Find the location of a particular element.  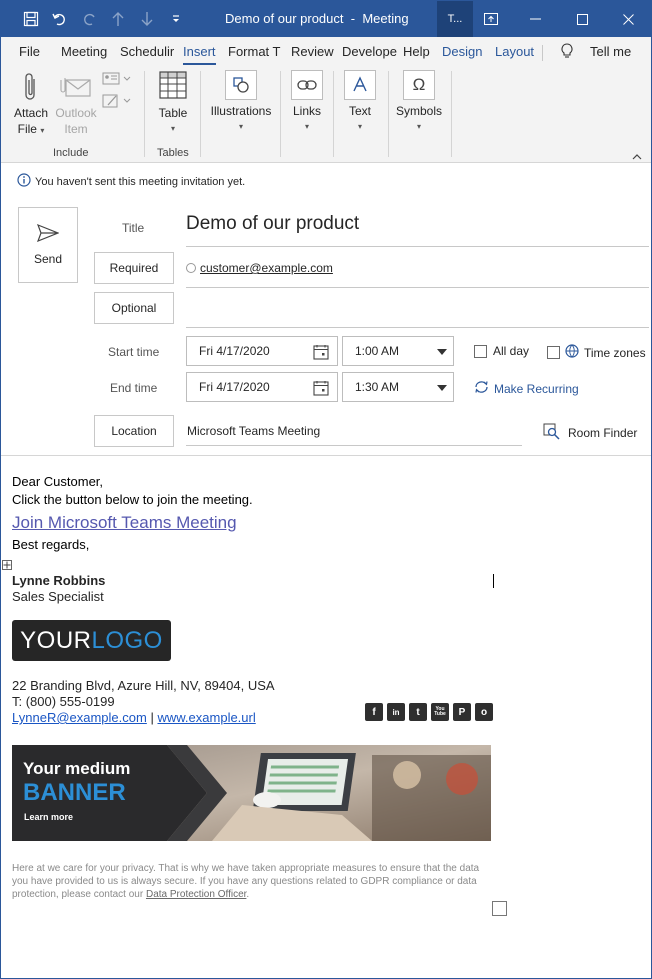

optional-button: Optional is located at coordinates (134, 308).